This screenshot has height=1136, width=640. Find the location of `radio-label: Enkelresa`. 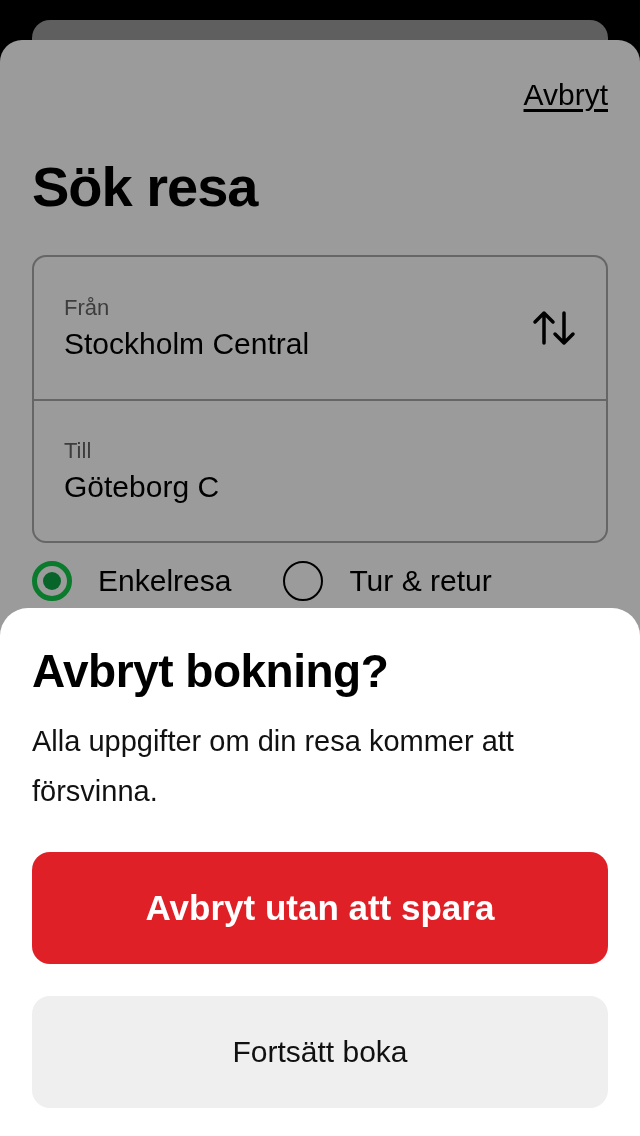

radio-label: Enkelresa is located at coordinates (165, 581).